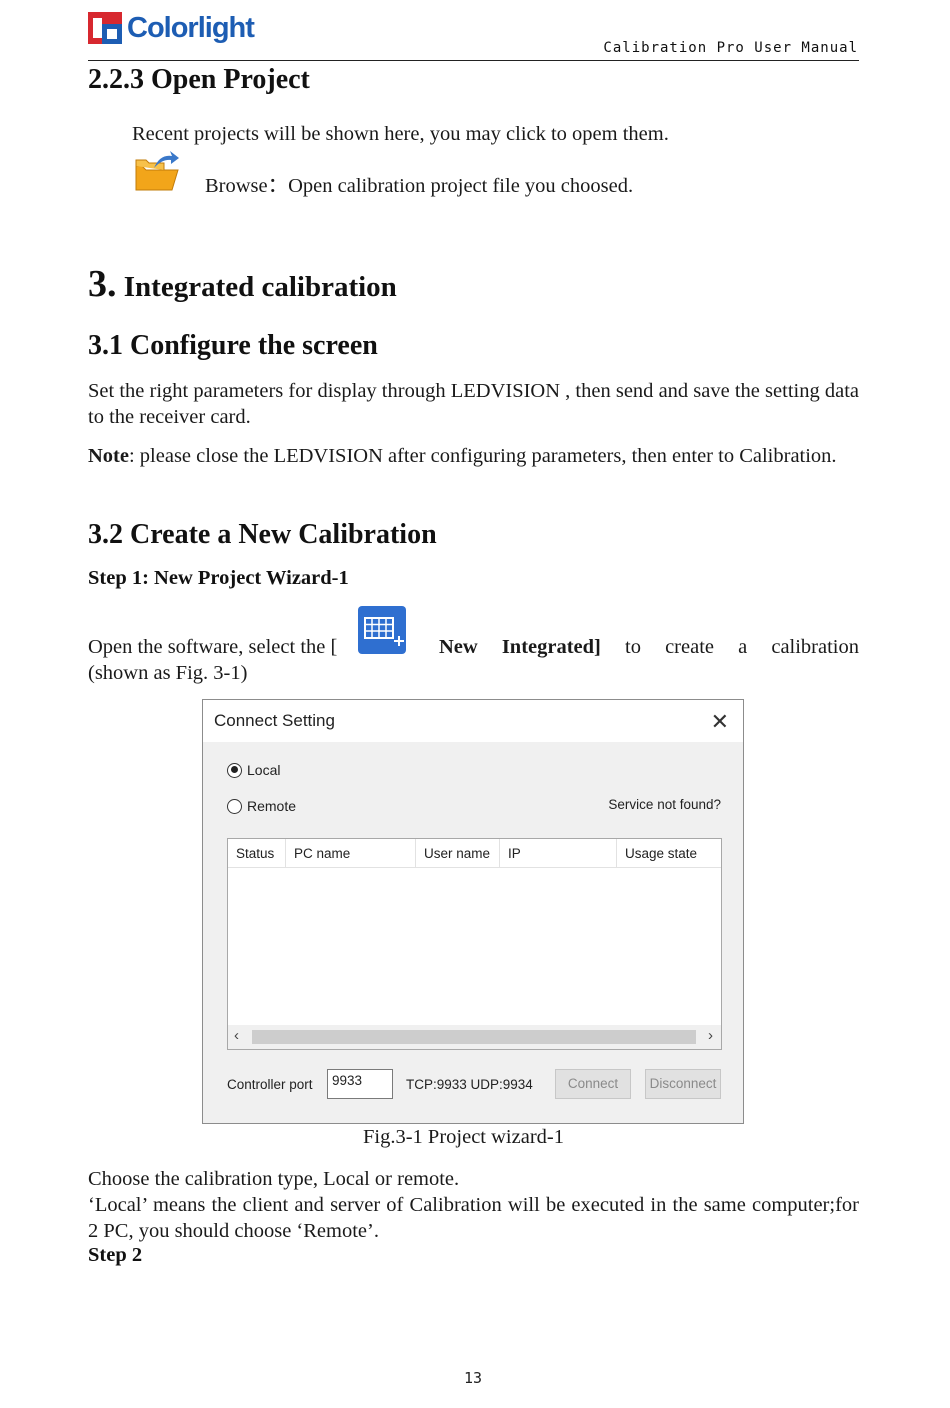  Describe the element at coordinates (115, 1255) in the screenshot. I see `step2-heading: Step 2` at that location.